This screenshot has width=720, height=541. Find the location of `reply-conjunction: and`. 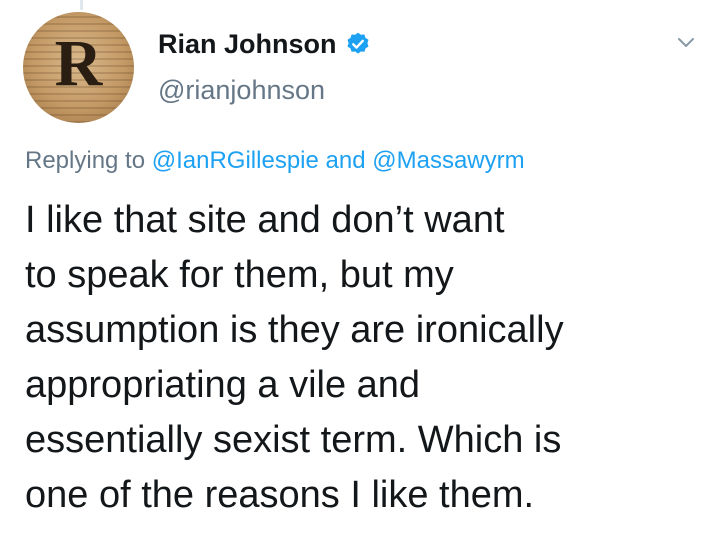

reply-conjunction: and is located at coordinates (345, 160).